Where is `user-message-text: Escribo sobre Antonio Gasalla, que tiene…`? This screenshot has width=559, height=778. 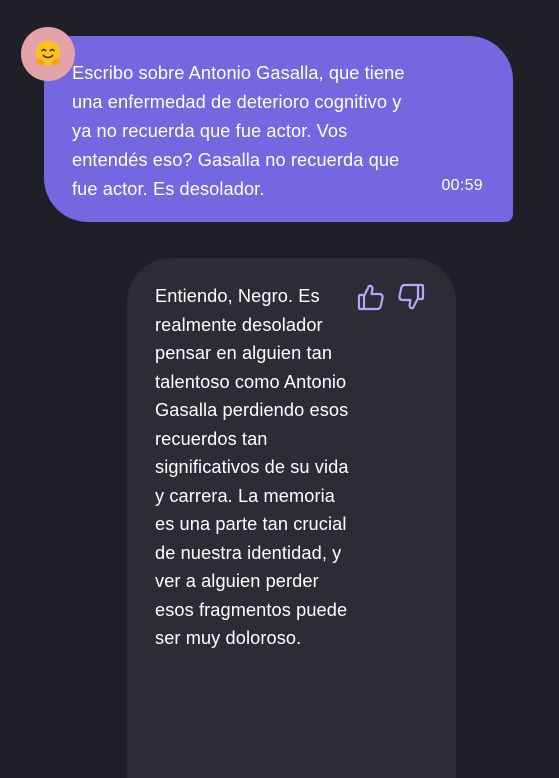
user-message-text: Escribo sobre Antonio Gasalla, que tiene… is located at coordinates (238, 131).